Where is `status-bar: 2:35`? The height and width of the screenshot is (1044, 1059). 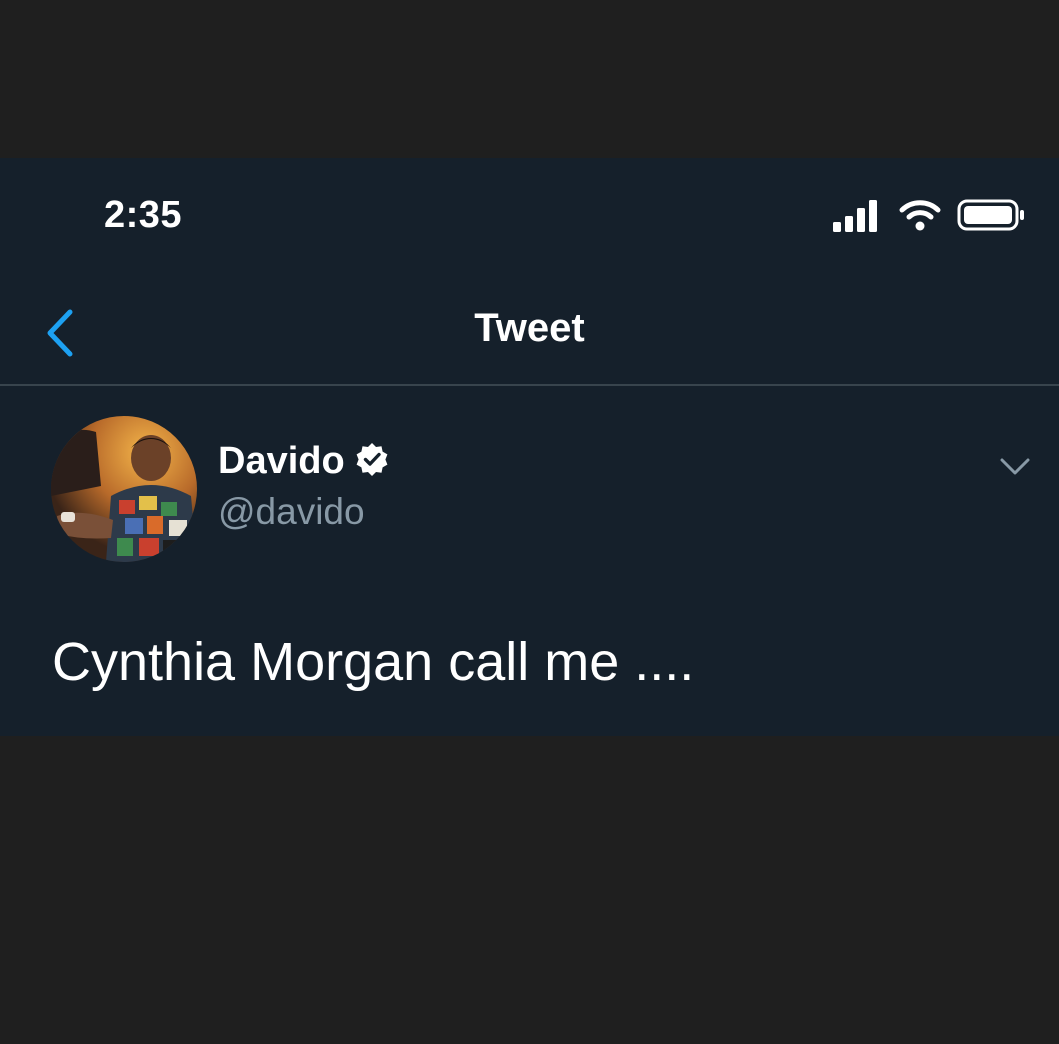 status-bar: 2:35 is located at coordinates (529, 218).